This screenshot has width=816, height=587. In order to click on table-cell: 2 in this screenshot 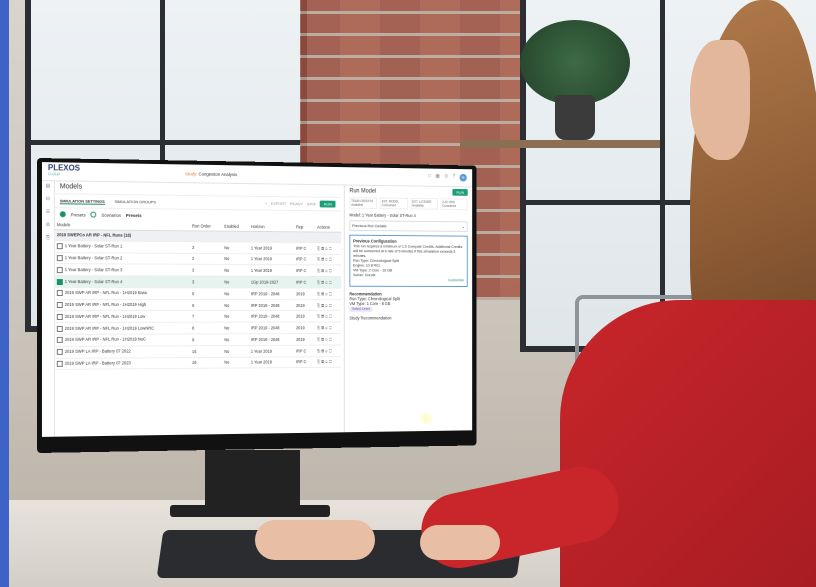, I will do `click(205, 259)`.